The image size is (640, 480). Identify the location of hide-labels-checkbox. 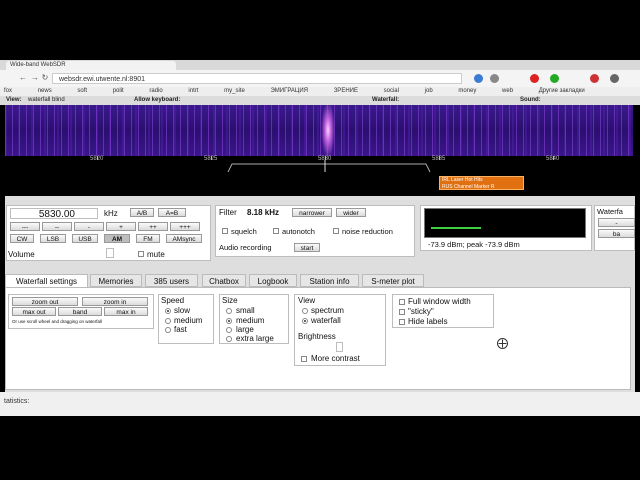
(402, 322).